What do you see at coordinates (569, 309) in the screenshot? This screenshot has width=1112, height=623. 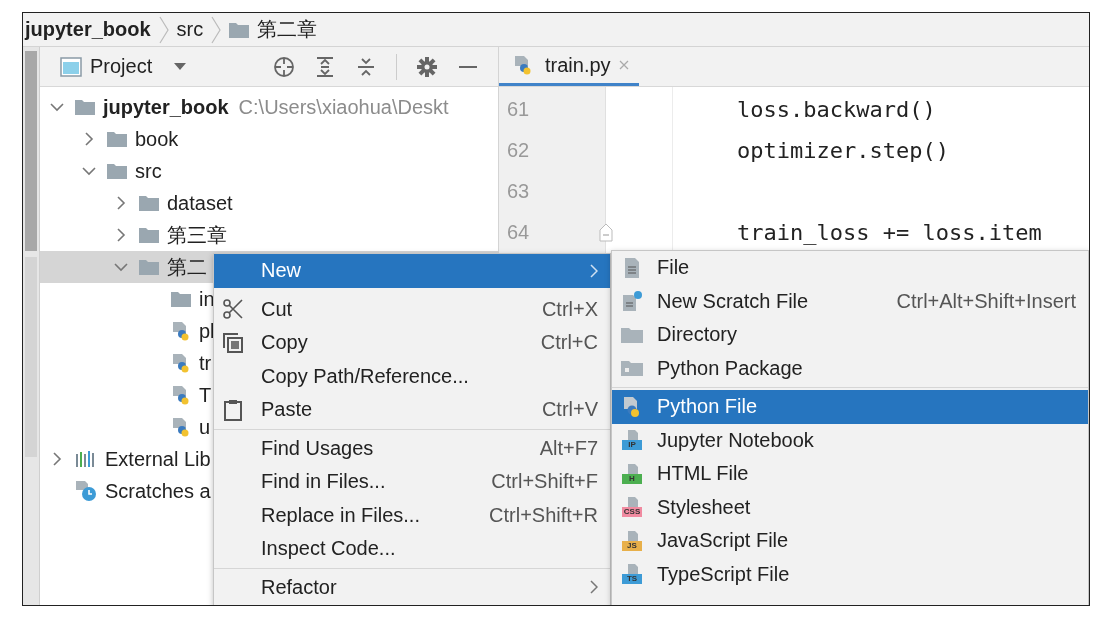 I see `shortcut-text: Ctrl+X` at bounding box center [569, 309].